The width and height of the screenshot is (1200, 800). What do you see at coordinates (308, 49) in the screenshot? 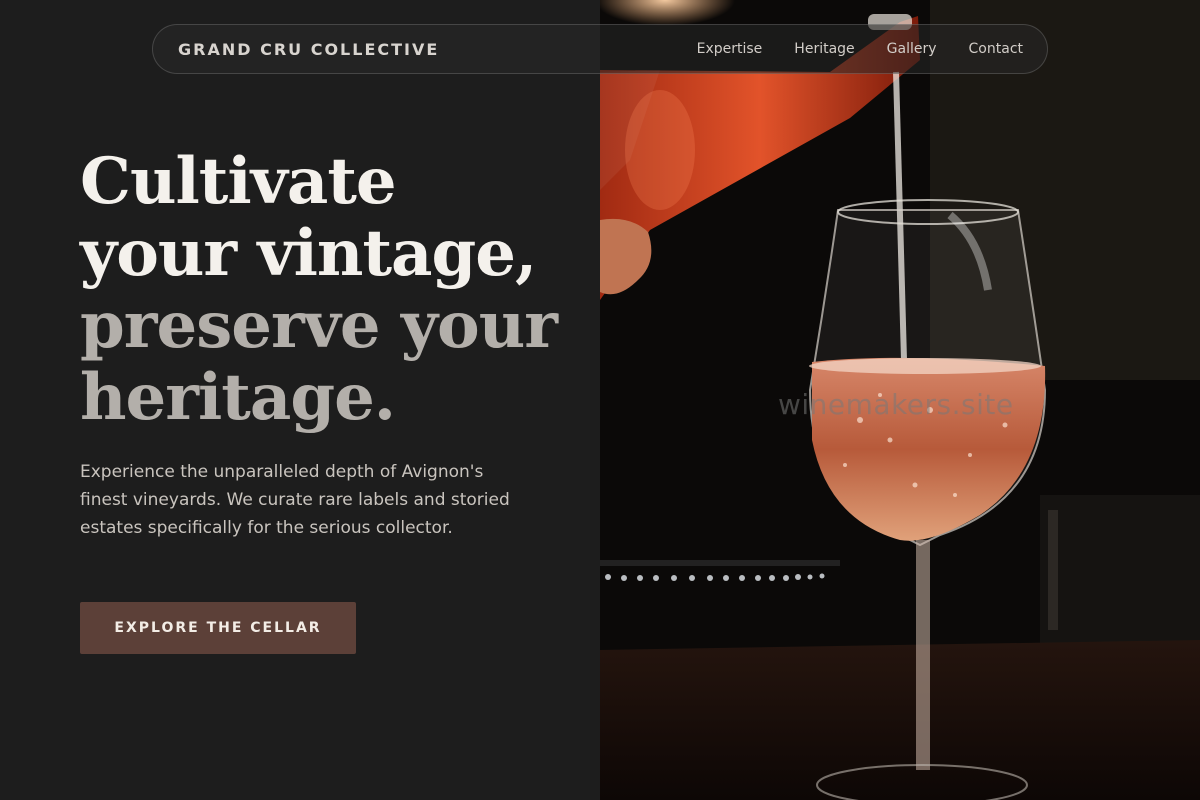
I see `brand-logo-text: GRAND CRU COLLECTIVE` at bounding box center [308, 49].